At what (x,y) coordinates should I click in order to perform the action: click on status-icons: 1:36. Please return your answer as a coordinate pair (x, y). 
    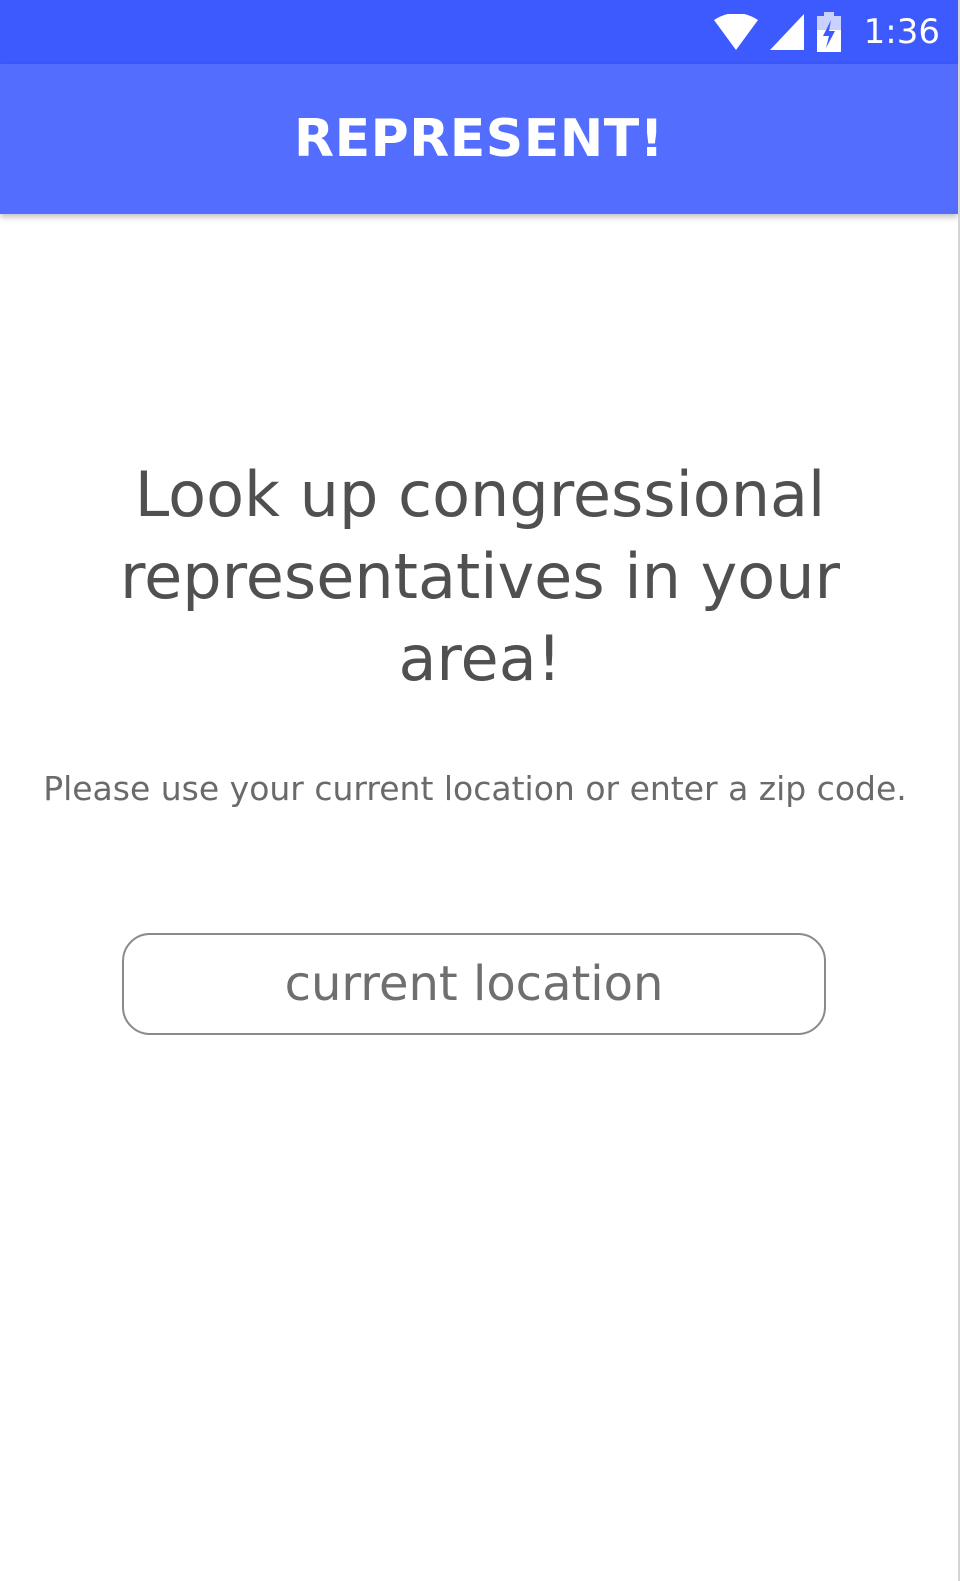
    Looking at the image, I should click on (826, 32).